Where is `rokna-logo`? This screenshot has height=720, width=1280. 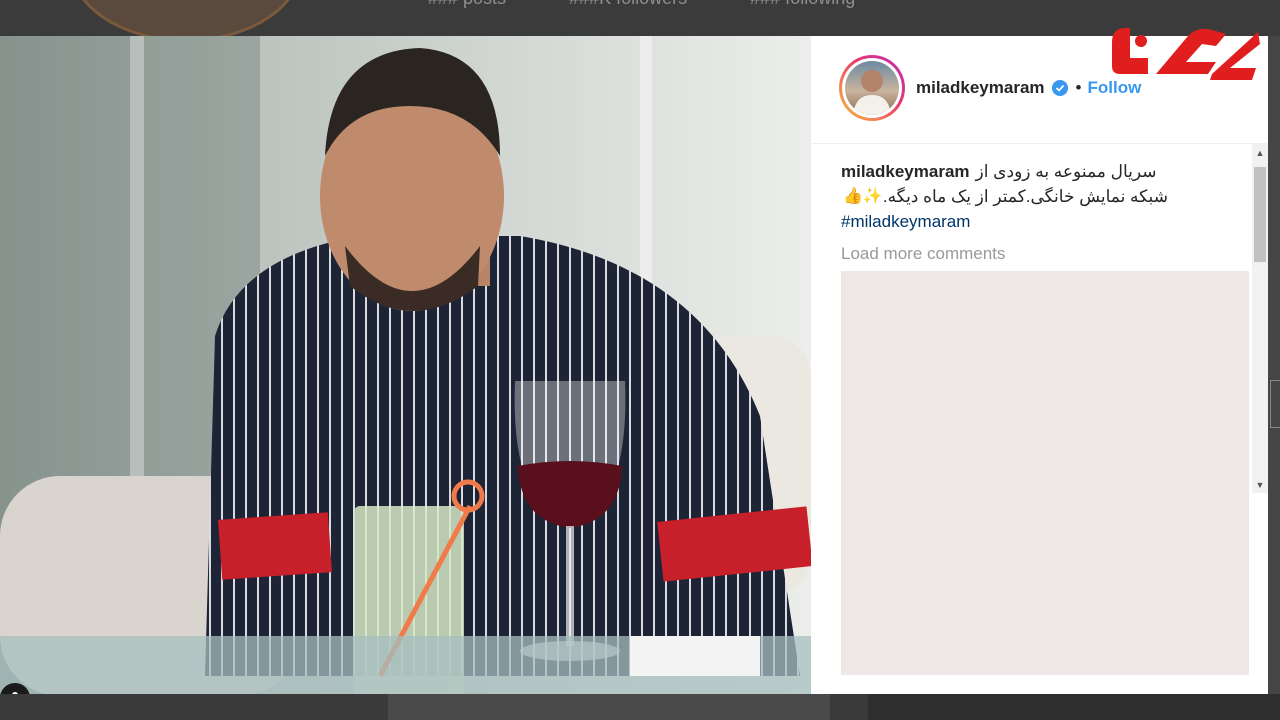
rokna-logo is located at coordinates (1186, 55).